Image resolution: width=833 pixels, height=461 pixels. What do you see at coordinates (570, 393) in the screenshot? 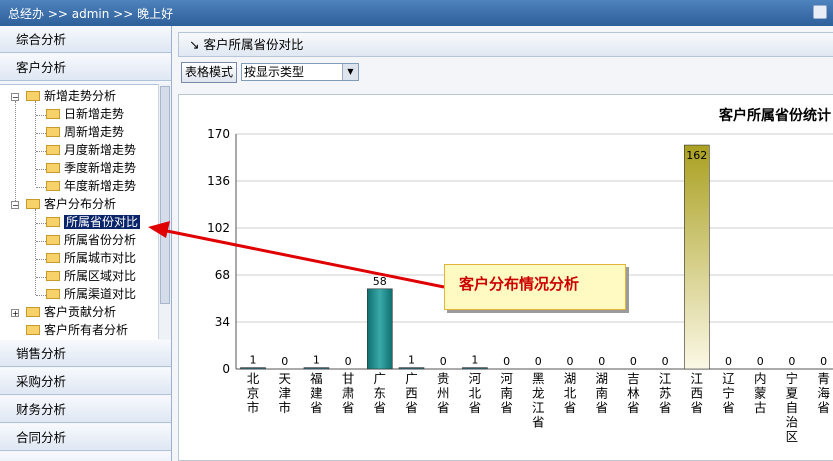
I see `x-category-label: 湖北省` at bounding box center [570, 393].